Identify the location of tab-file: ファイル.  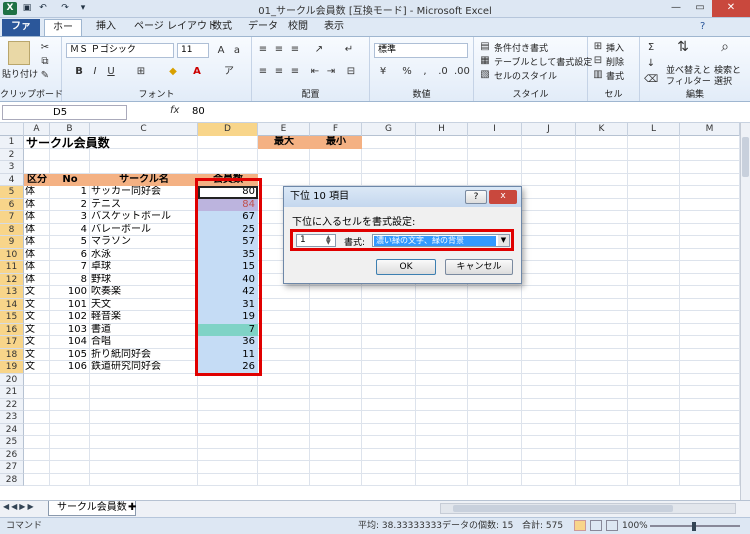
(21, 33).